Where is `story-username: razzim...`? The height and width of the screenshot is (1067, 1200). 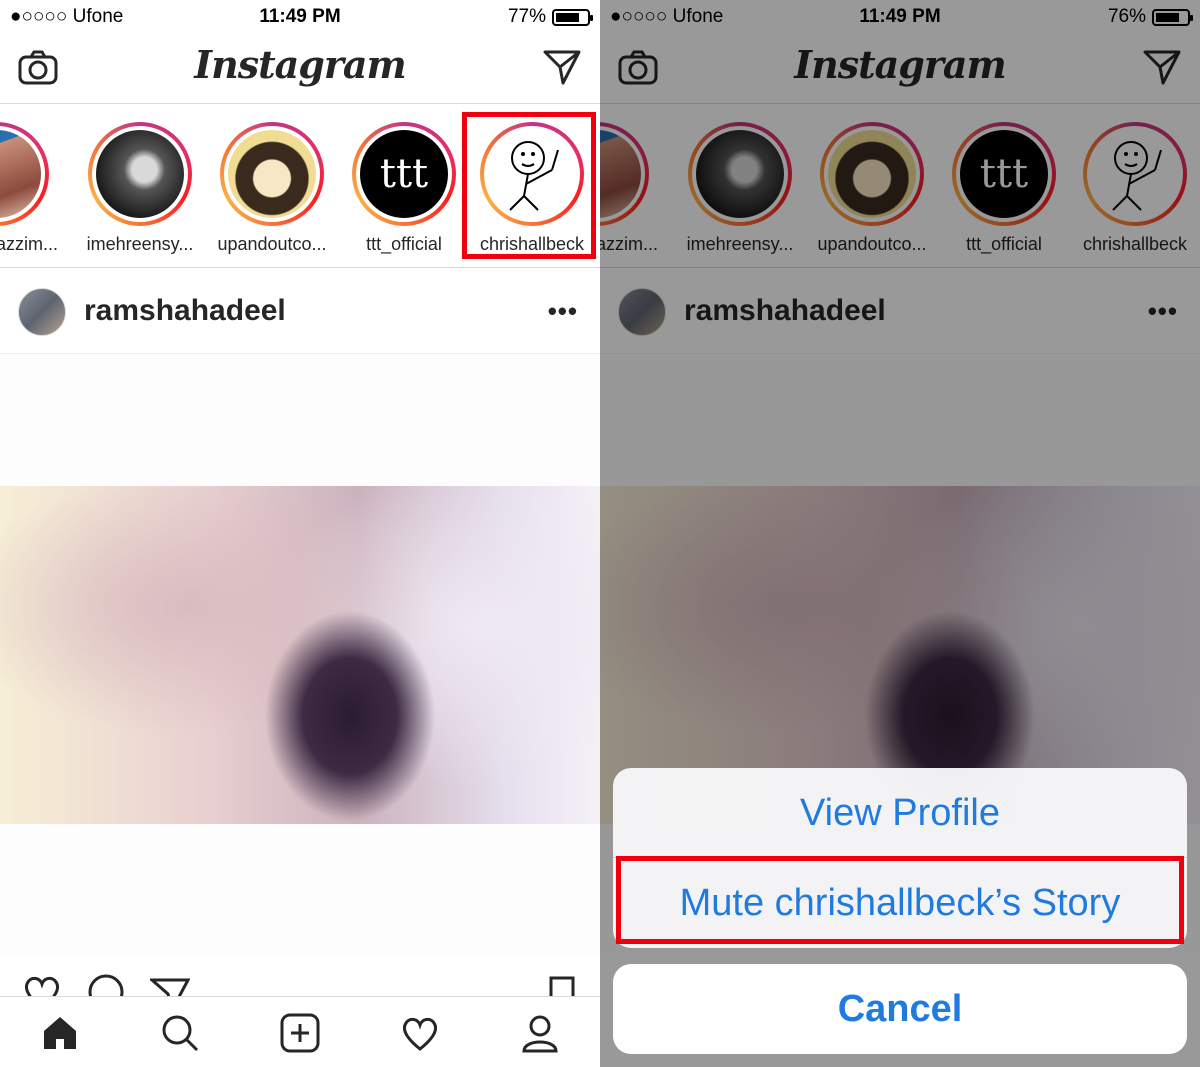 story-username: razzim... is located at coordinates (29, 244).